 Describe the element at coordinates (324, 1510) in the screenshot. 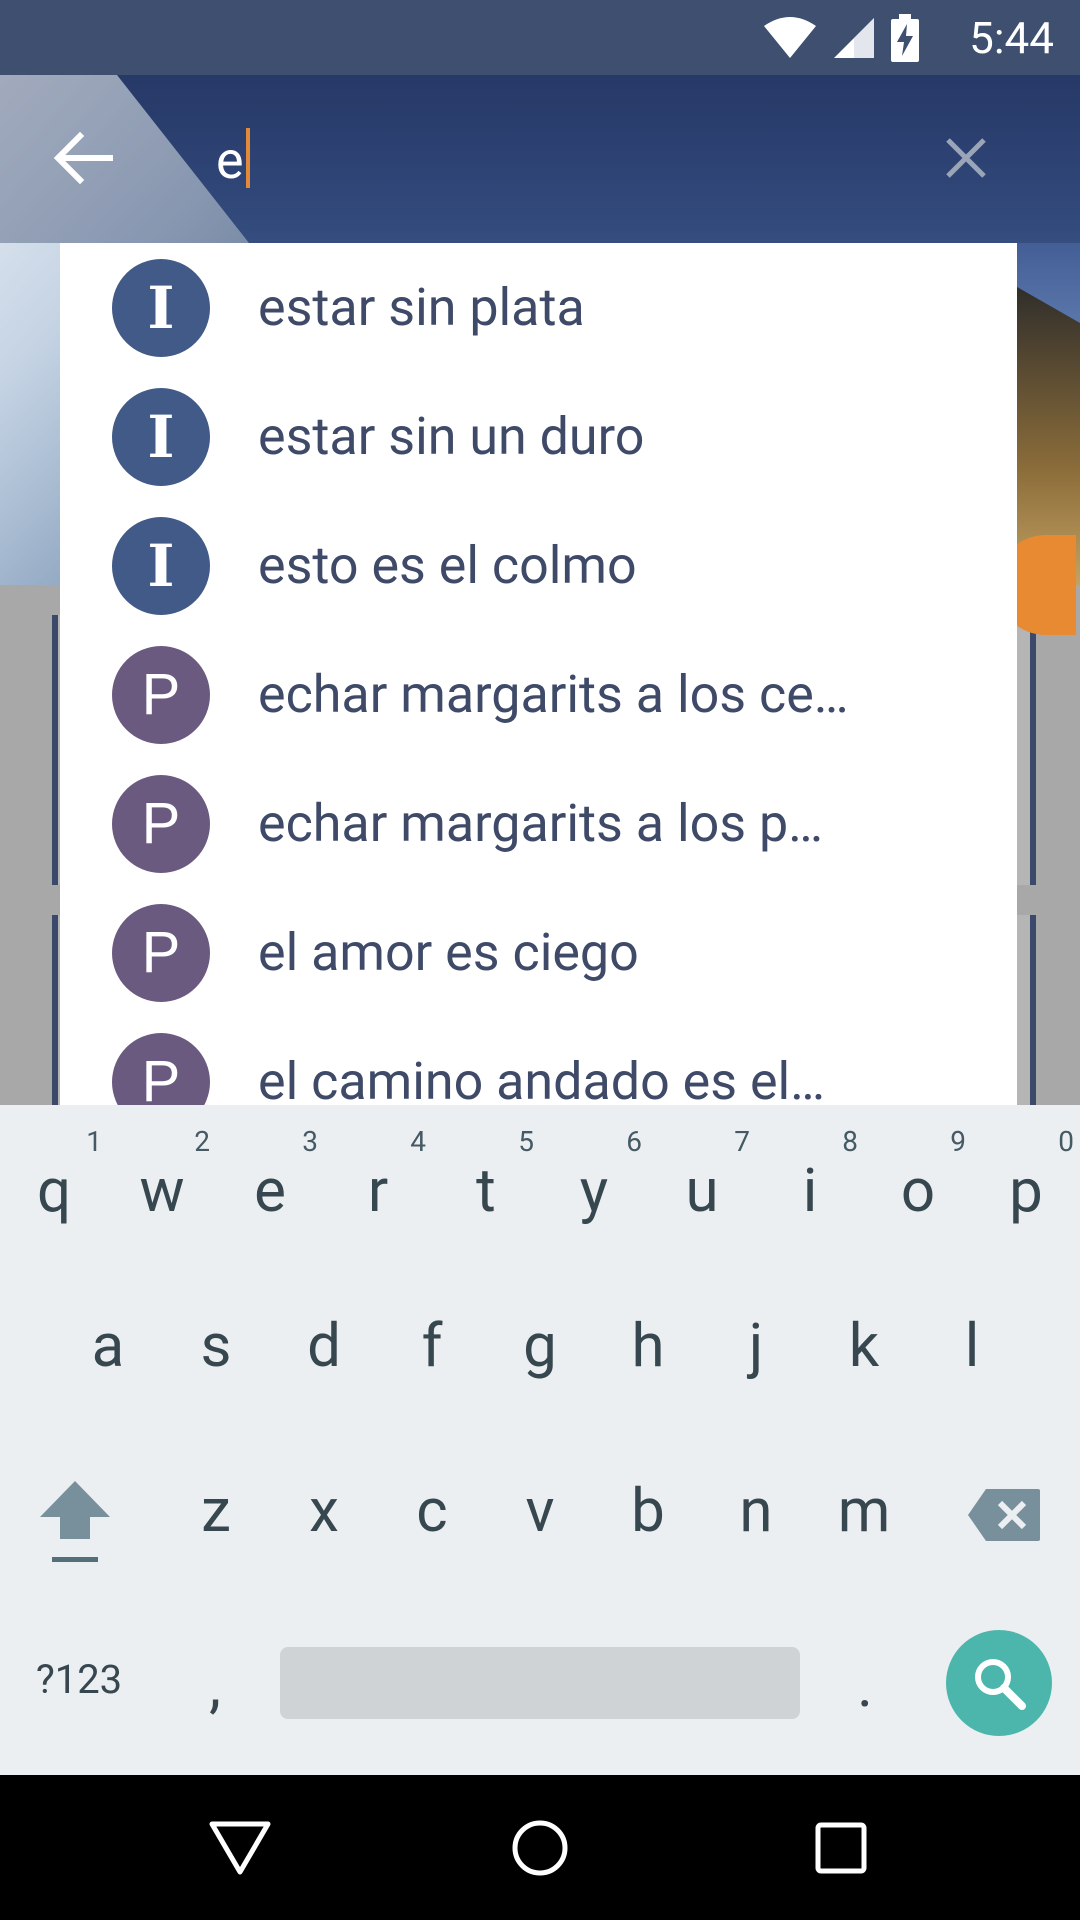

I see `key-x: x` at that location.